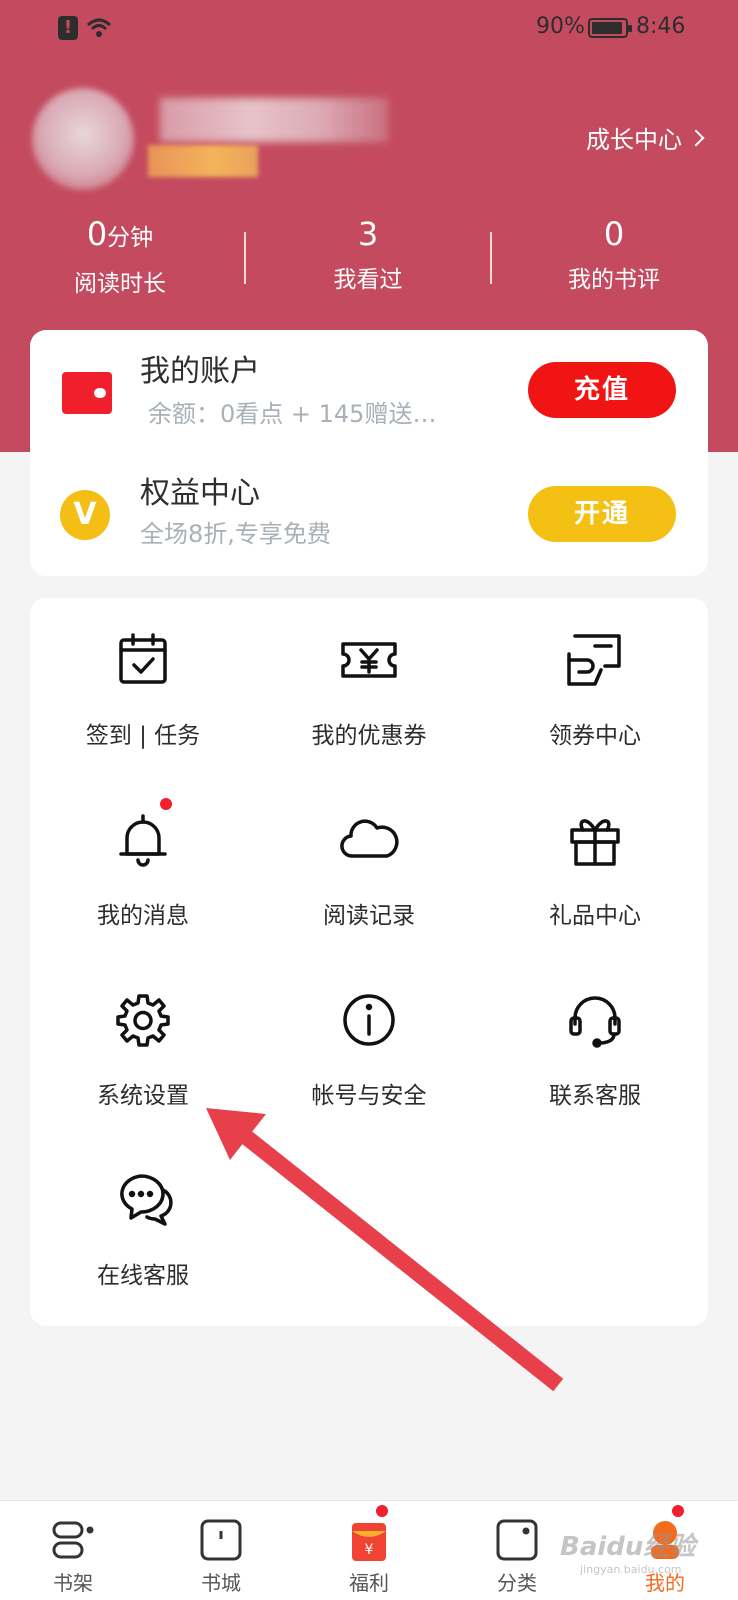 Image resolution: width=738 pixels, height=1600 pixels. I want to click on red-envelope-icon: ¥, so click(369, 1542).